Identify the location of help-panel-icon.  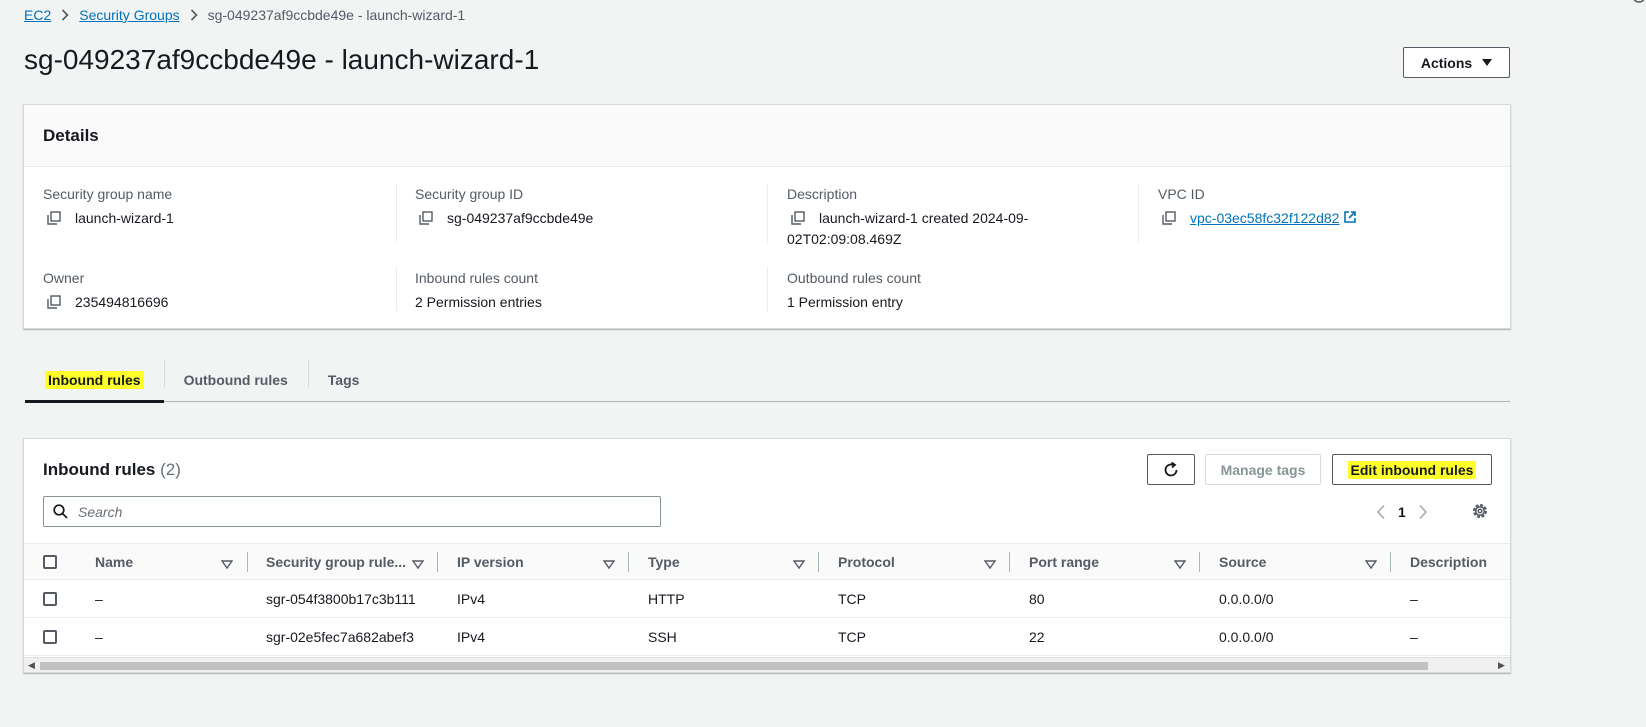
(1638, 7).